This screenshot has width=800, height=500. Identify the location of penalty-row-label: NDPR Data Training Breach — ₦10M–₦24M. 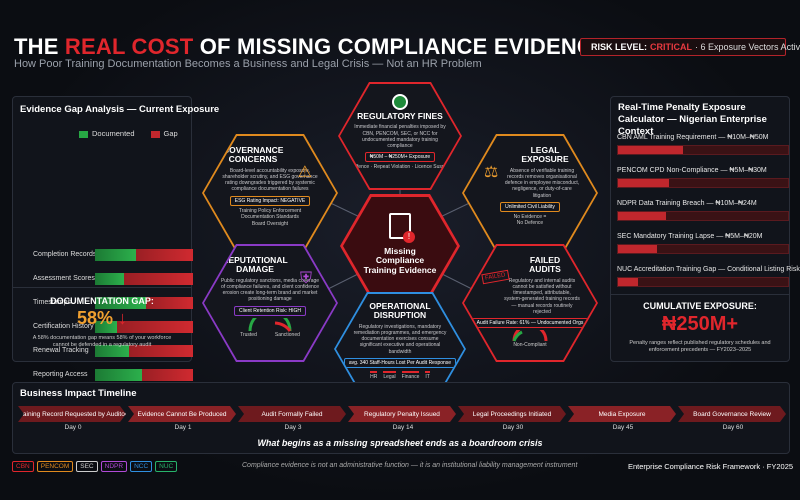
(687, 203).